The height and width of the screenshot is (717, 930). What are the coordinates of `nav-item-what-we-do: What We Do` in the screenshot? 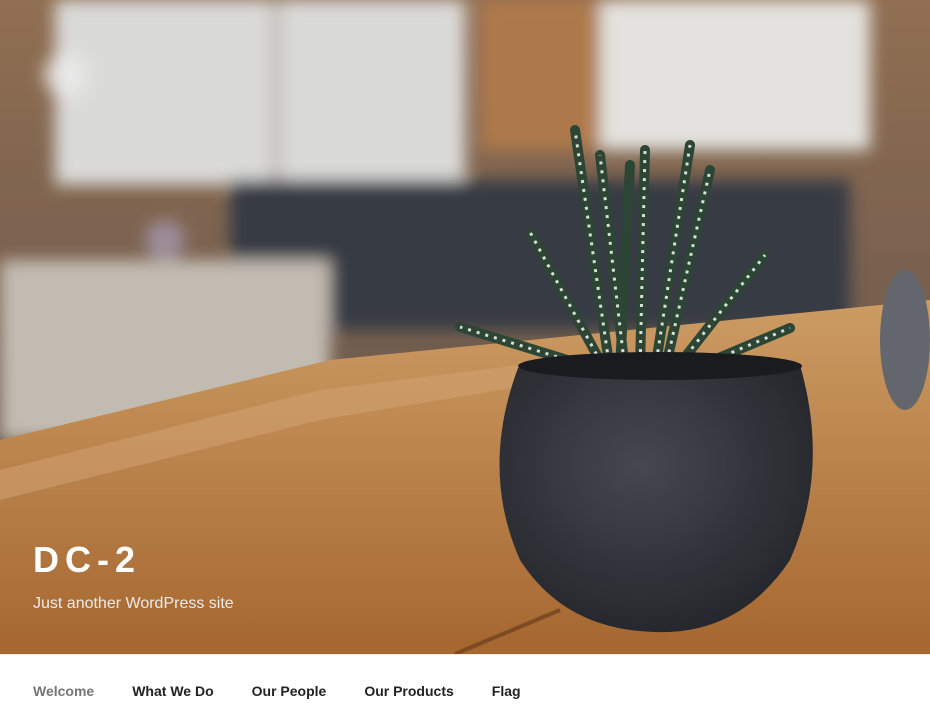 It's located at (172, 691).